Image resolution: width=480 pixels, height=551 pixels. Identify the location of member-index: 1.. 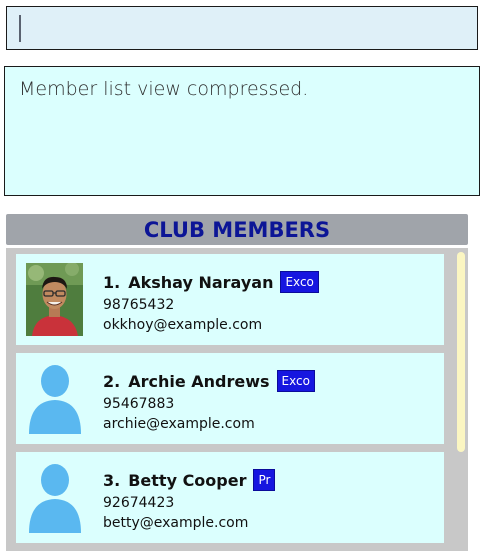
(112, 282).